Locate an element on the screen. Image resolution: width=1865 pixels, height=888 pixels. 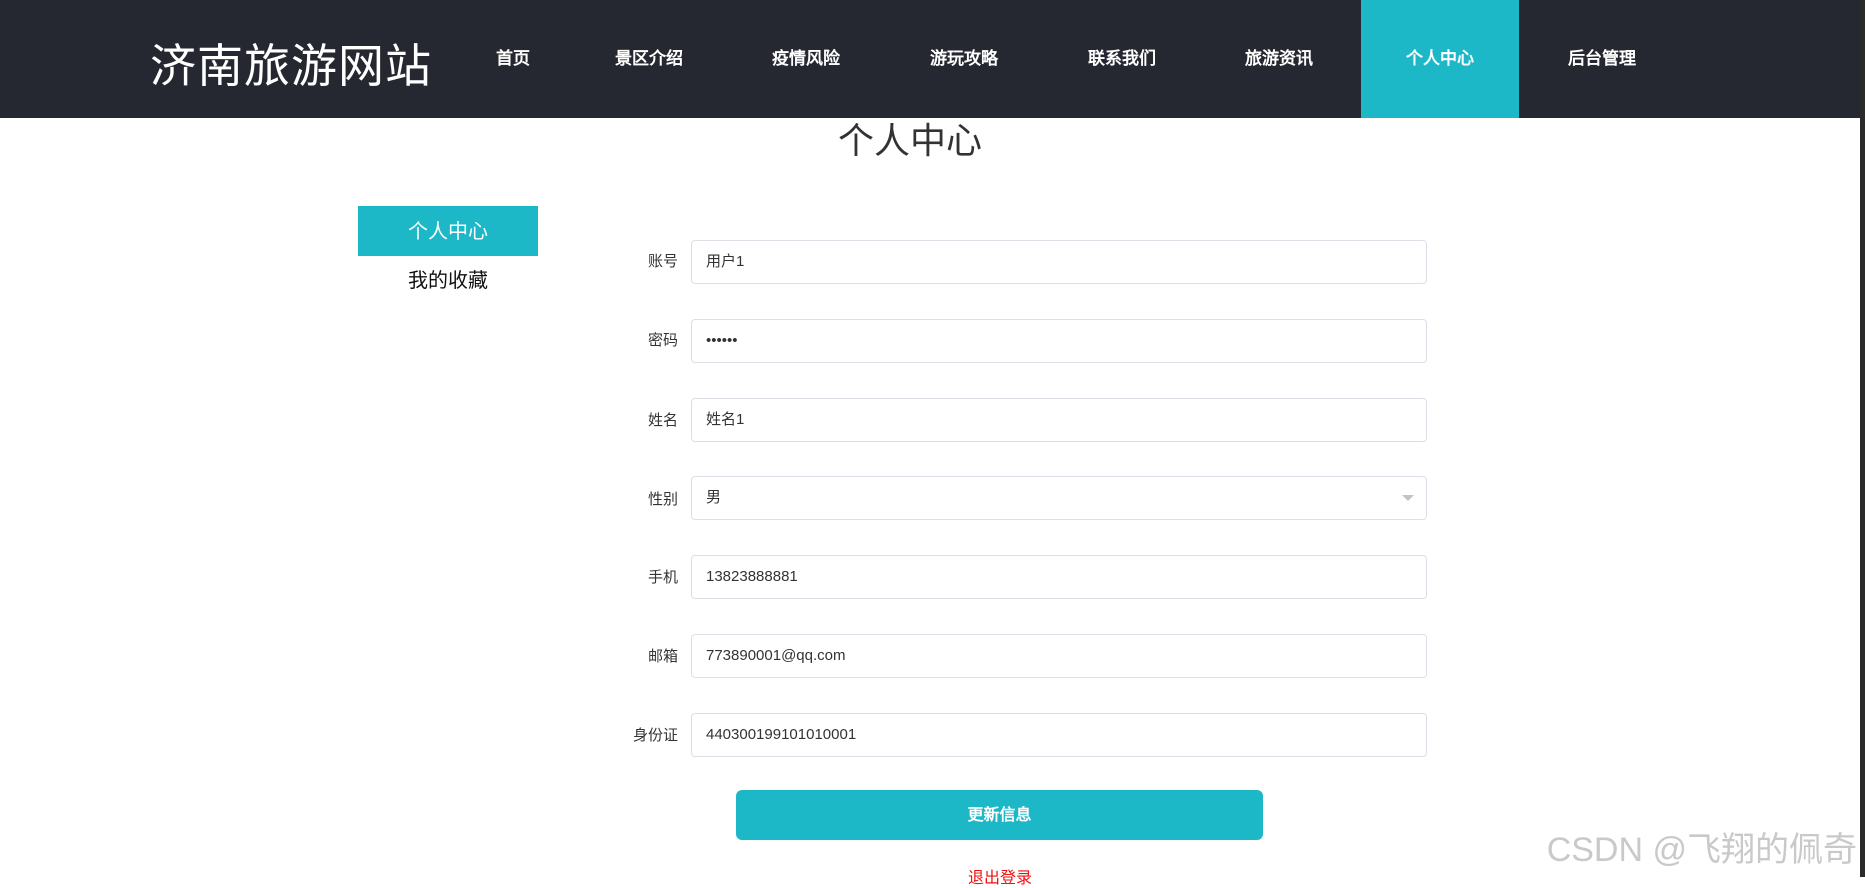
gender-select: 男 is located at coordinates (1059, 498).